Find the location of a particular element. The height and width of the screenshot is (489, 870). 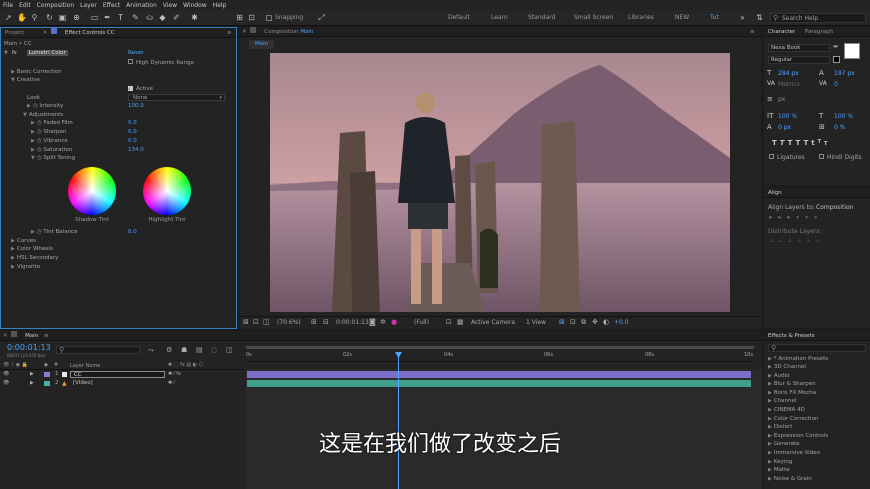

workspace-default: Default is located at coordinates (459, 17).